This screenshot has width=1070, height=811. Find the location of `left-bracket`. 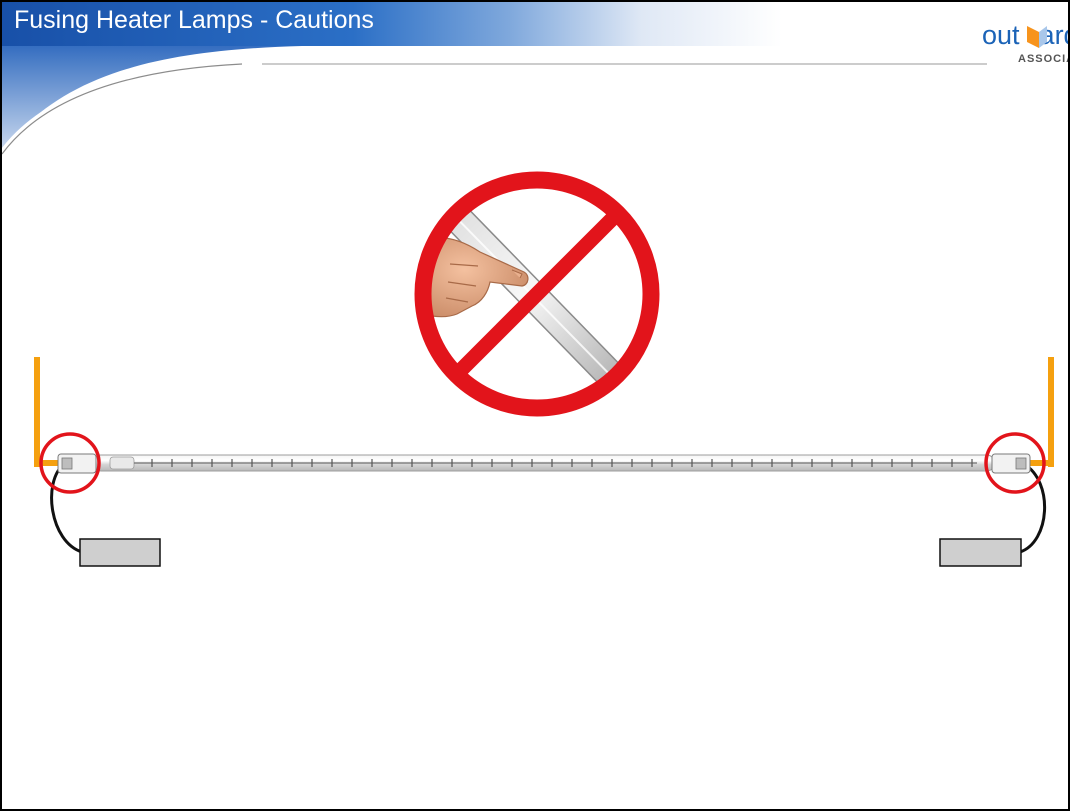

left-bracket is located at coordinates (48, 412).